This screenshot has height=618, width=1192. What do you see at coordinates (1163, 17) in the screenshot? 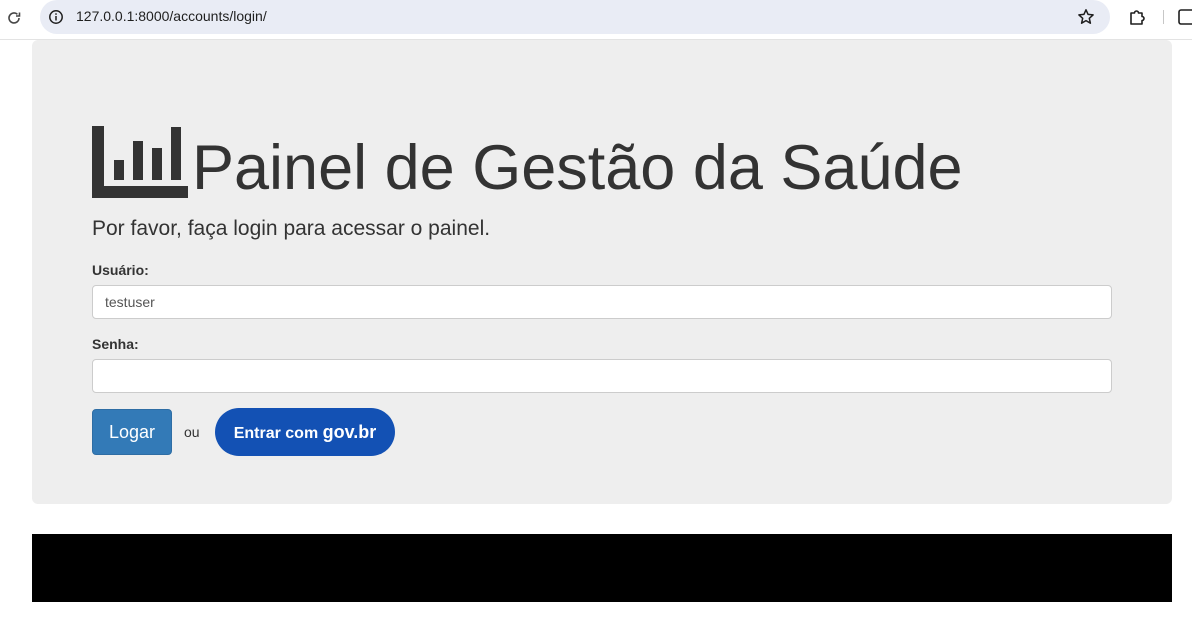
I see `toolbar-divider` at bounding box center [1163, 17].